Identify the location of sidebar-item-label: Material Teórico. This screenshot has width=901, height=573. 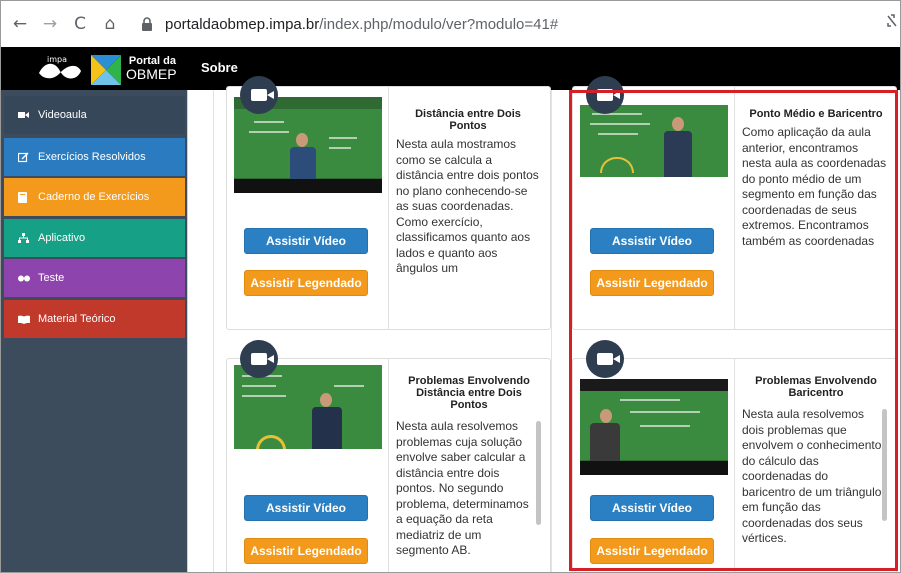
(77, 319).